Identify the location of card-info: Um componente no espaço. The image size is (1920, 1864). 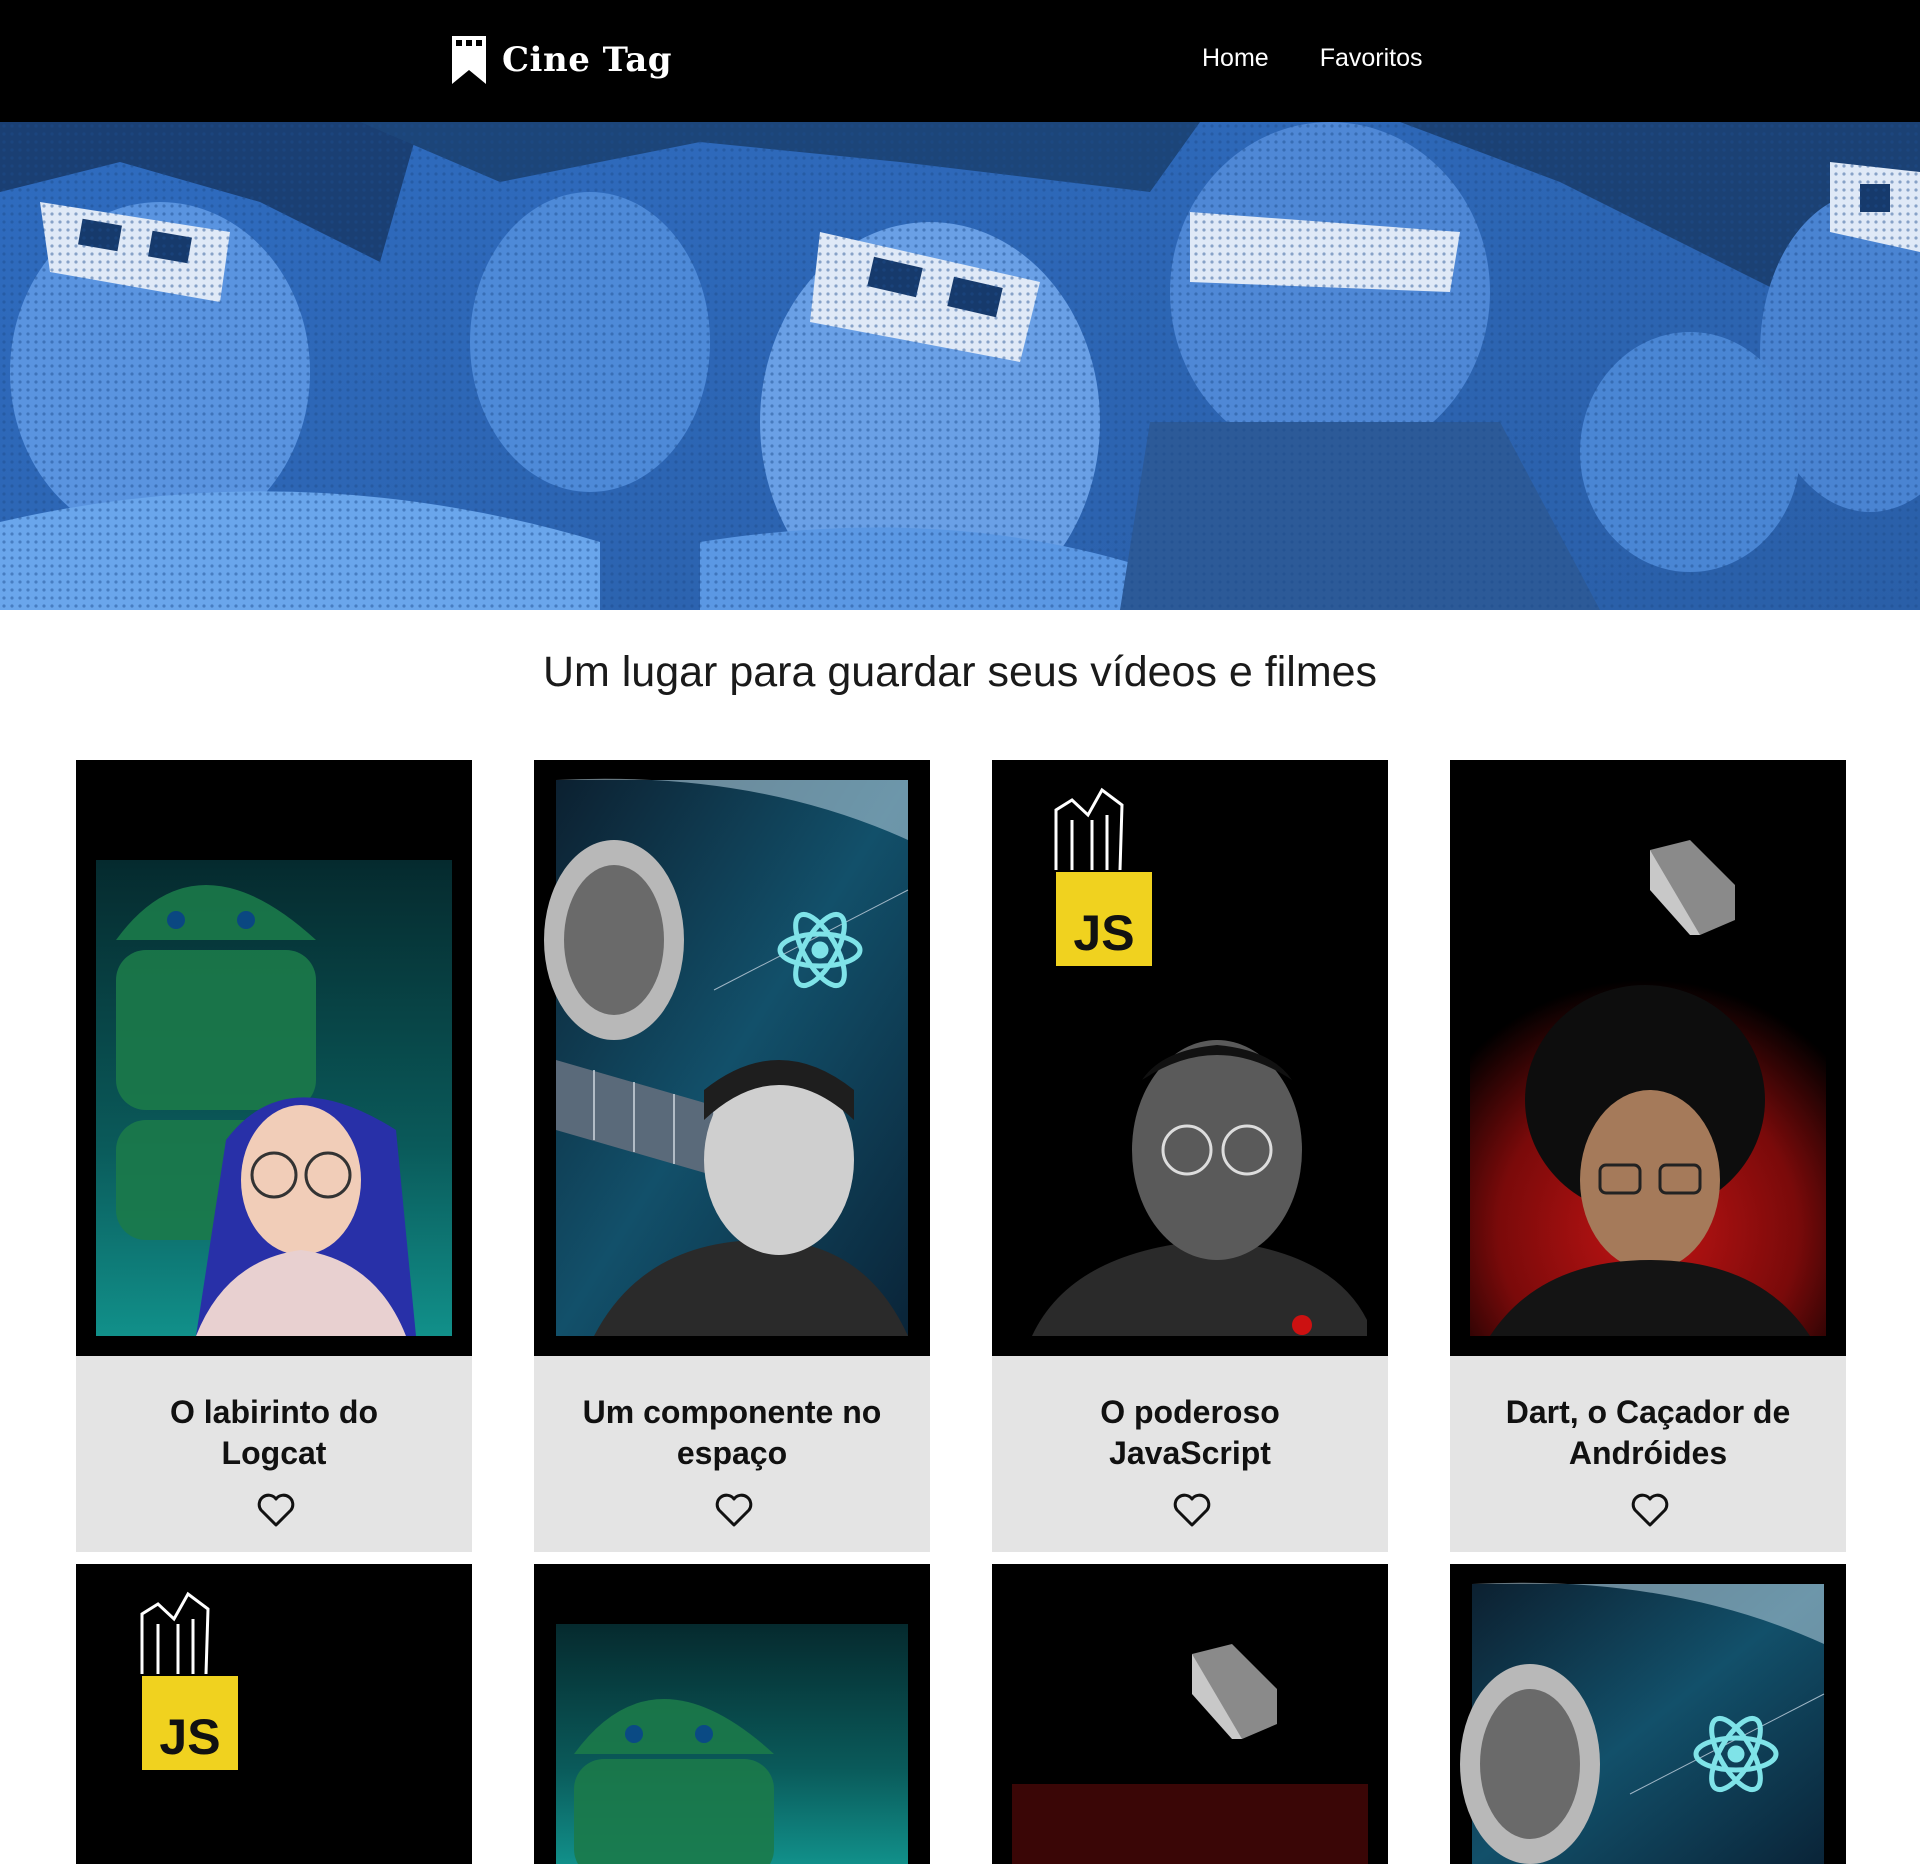
(732, 1454).